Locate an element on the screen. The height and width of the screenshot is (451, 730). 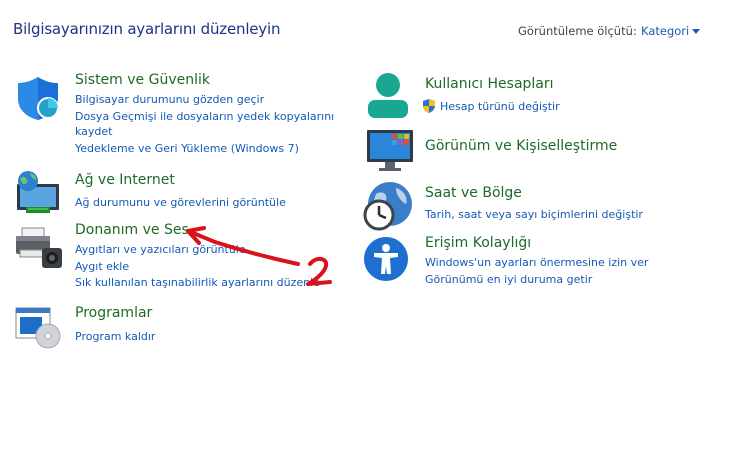
link-review-computer-status: Bilgisayar durumunu gözden geçir is located at coordinates (169, 99).